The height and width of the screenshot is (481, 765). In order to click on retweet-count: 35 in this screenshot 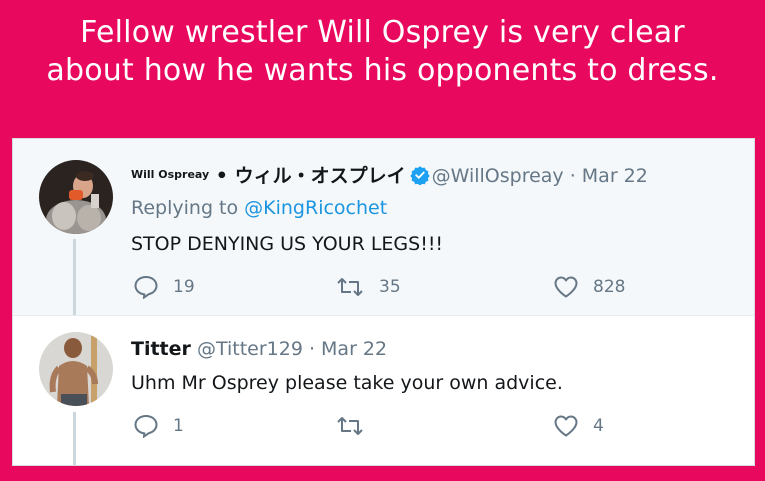, I will do `click(390, 287)`.